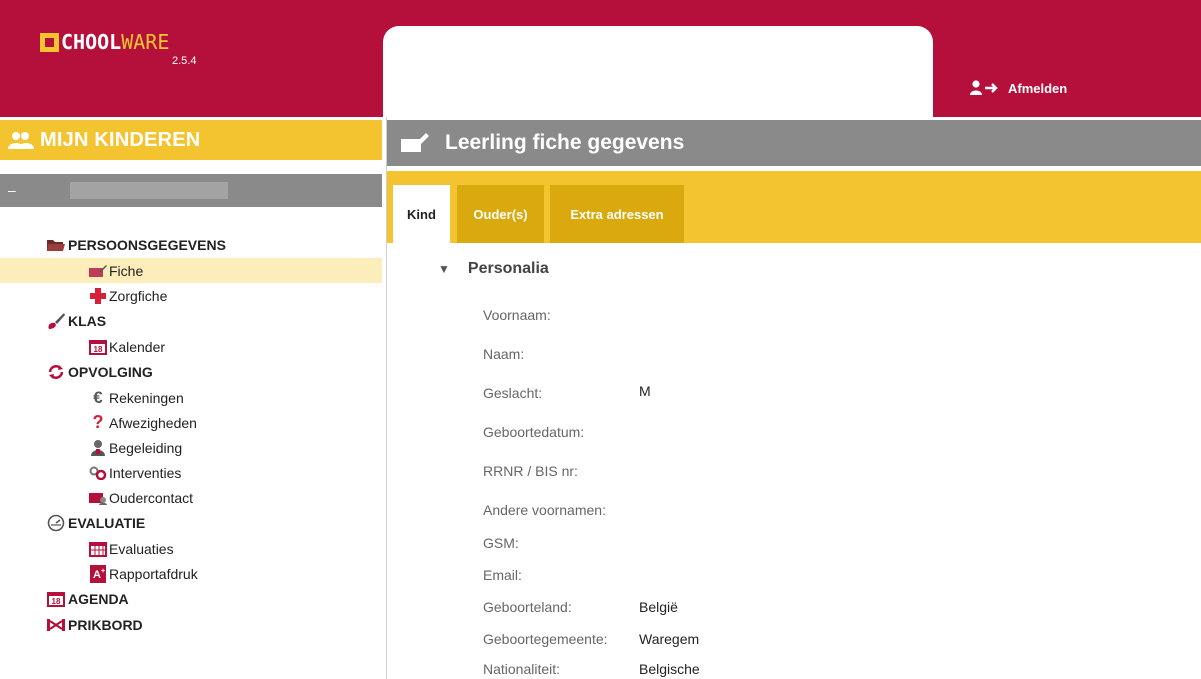  Describe the element at coordinates (794, 143) in the screenshot. I see `content-header: Leerling fiche gegevens` at that location.